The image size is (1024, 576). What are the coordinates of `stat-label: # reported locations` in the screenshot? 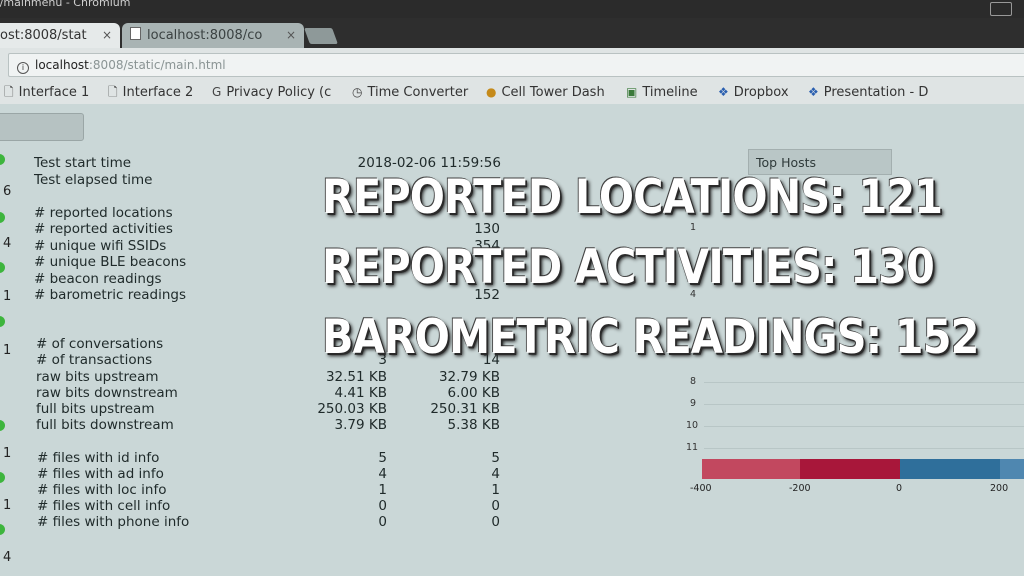 It's located at (103, 213).